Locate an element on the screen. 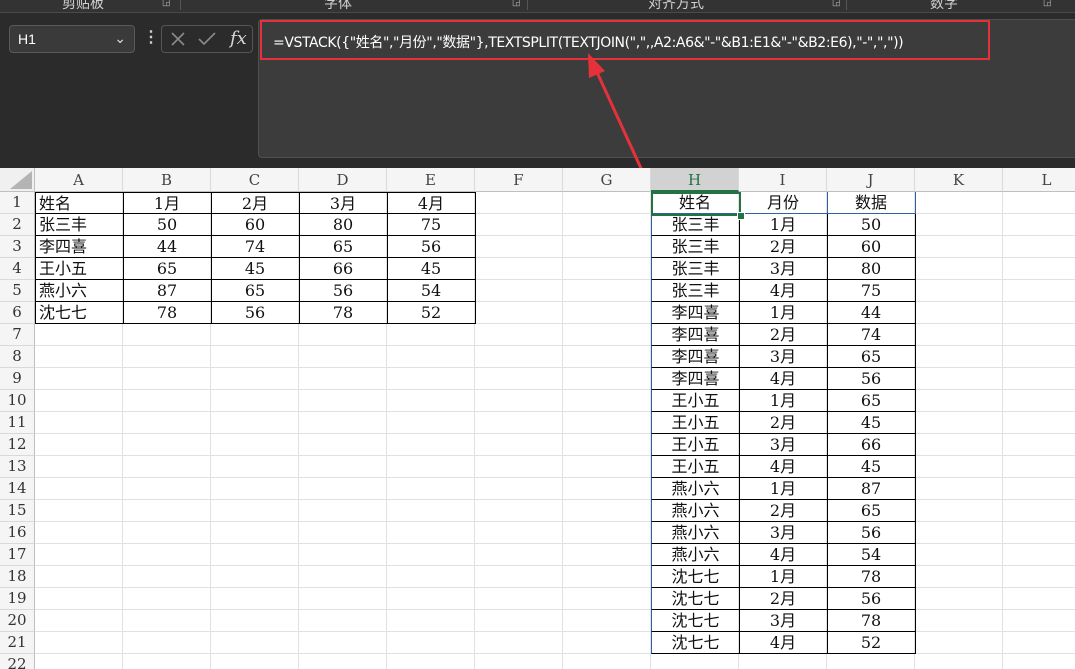 Image resolution: width=1075 pixels, height=669 pixels. row-header-22: 22 is located at coordinates (17, 661).